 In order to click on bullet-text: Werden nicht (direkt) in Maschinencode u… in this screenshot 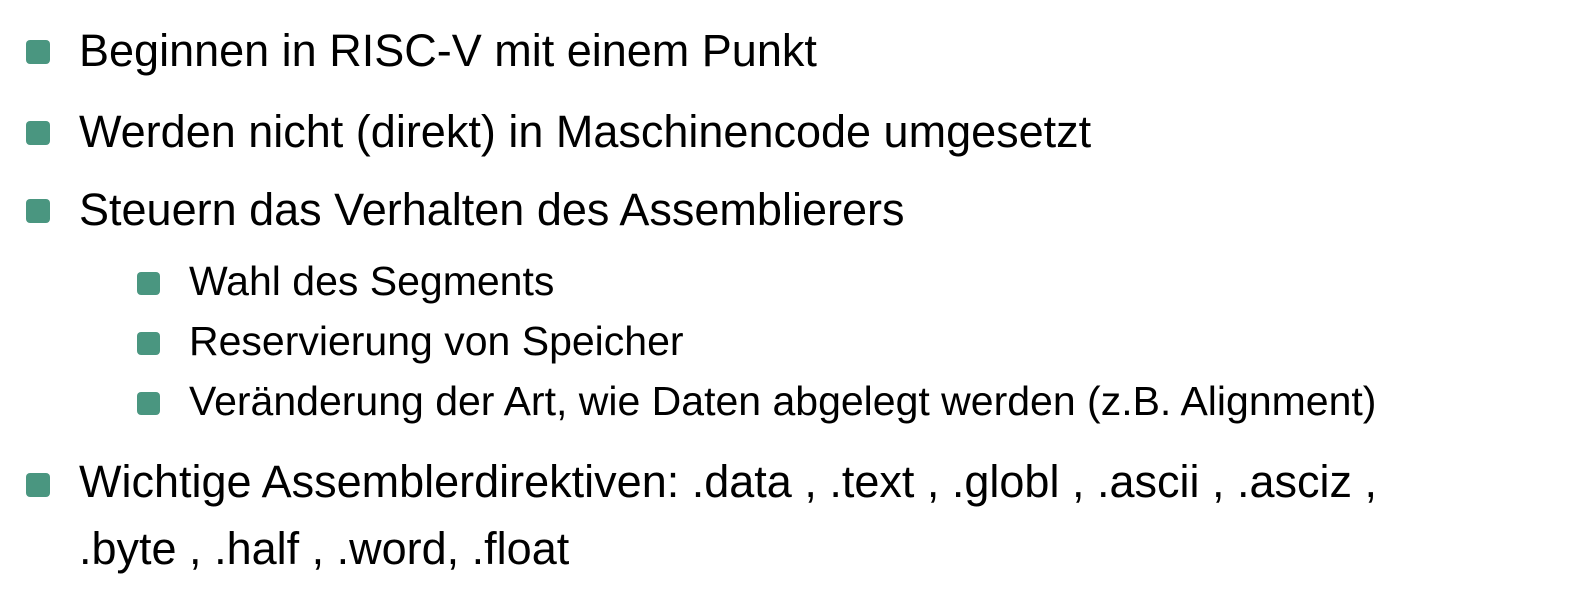, I will do `click(585, 131)`.